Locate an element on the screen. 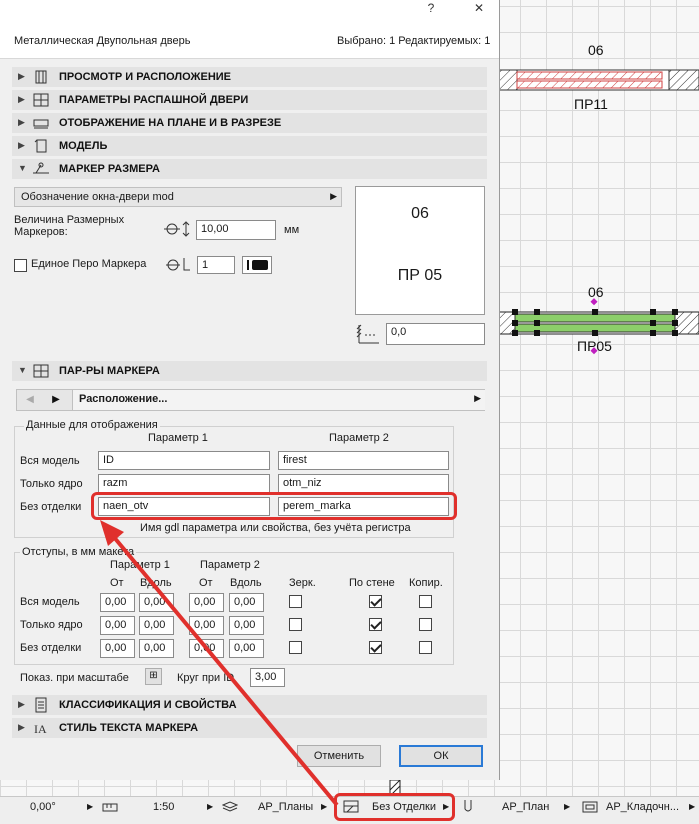  annotation-arrow is located at coordinates (219, 663).